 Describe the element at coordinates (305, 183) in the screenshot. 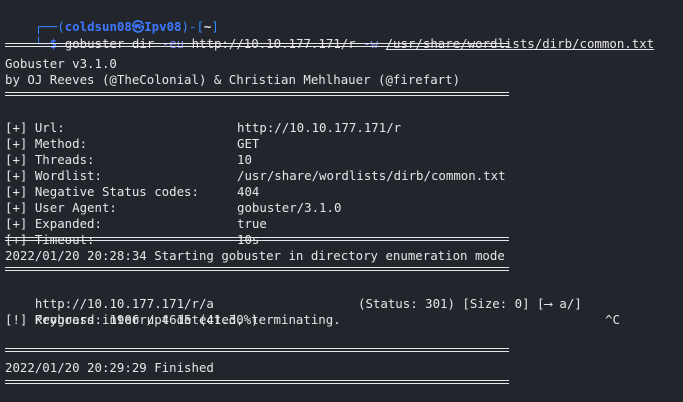

I see `config-row-negative-status: [+] Negative Status codes: 404` at that location.